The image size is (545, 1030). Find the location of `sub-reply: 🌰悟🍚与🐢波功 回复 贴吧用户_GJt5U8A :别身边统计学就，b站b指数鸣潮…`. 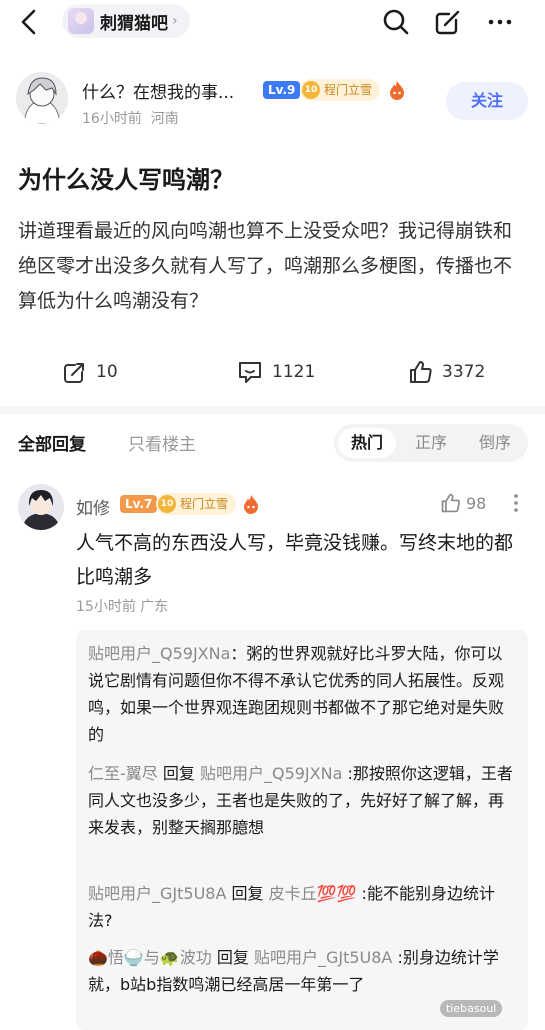

sub-reply: 🌰悟🍚与🐢波功 回复 贴吧用户_GJt5U8A :别身边统计学就，b站b指数鸣潮… is located at coordinates (303, 971).